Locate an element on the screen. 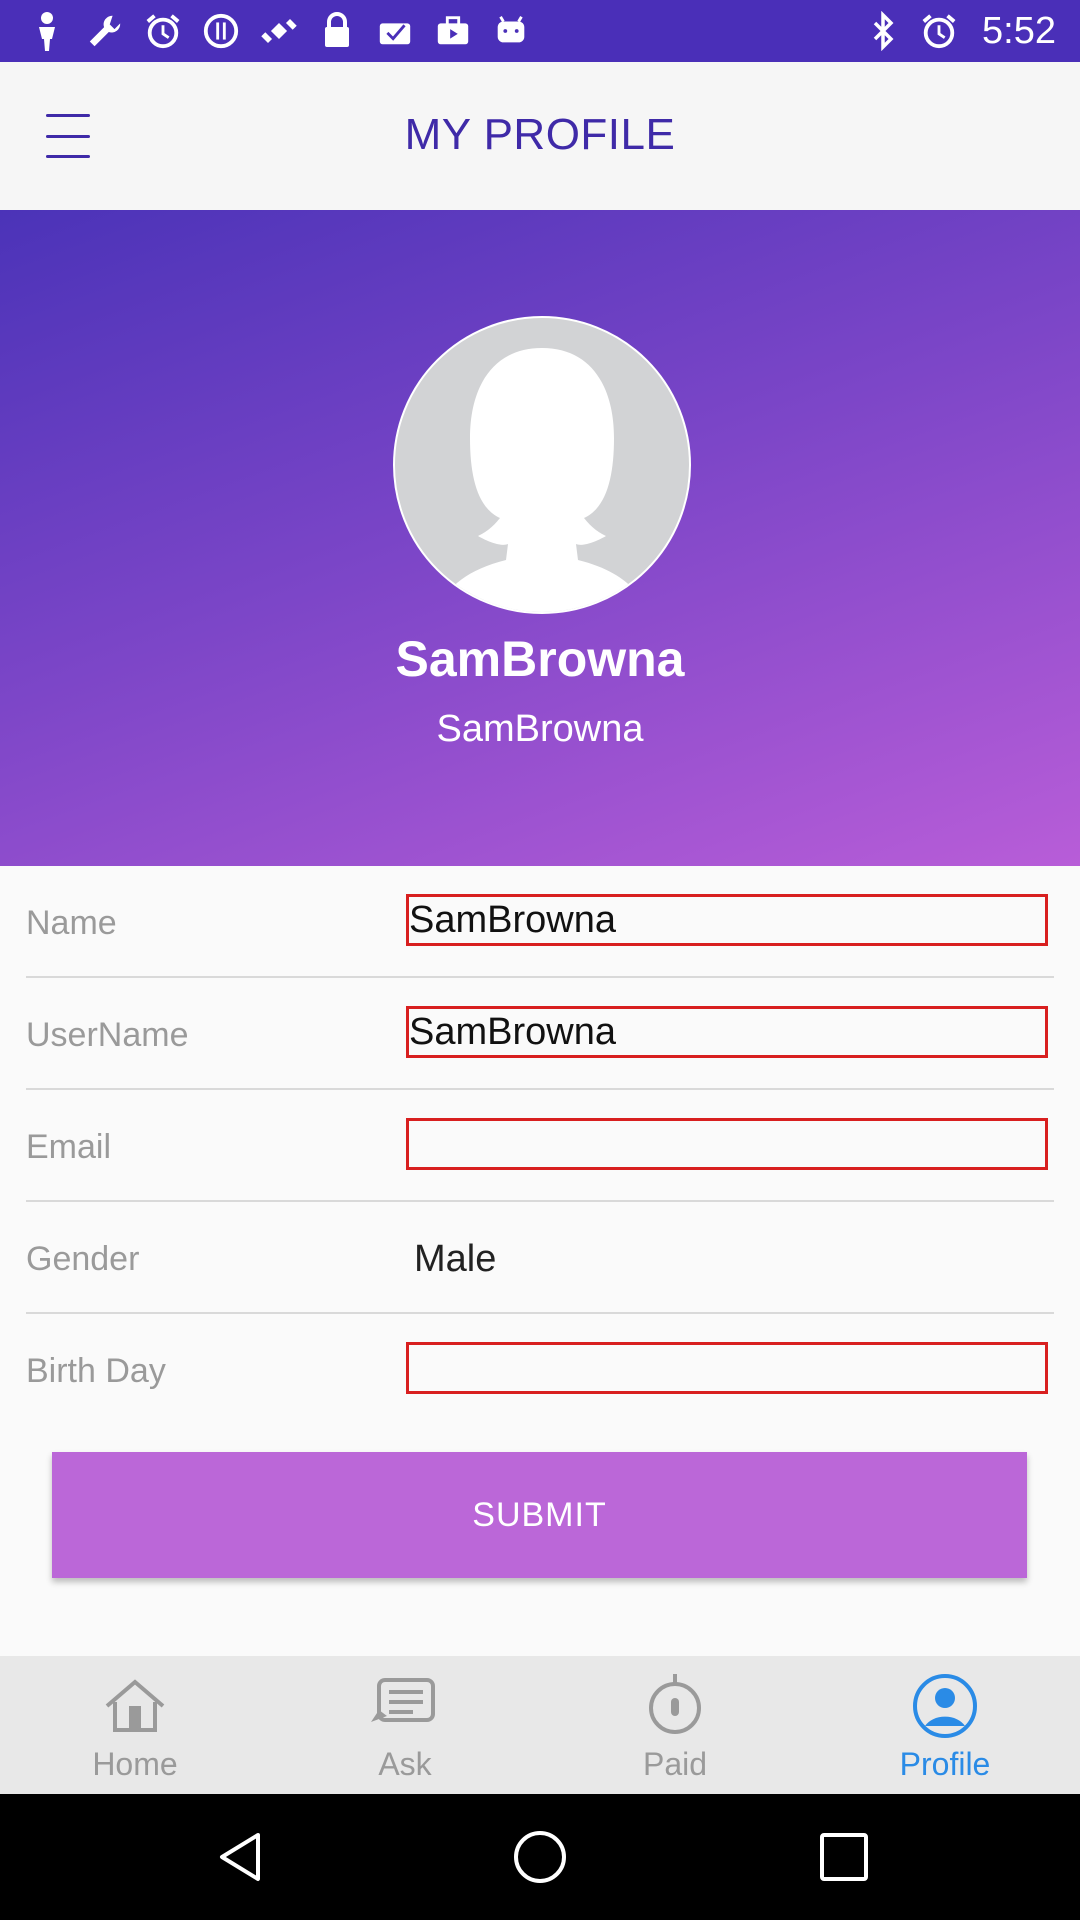  satellite-icon is located at coordinates (279, 31).